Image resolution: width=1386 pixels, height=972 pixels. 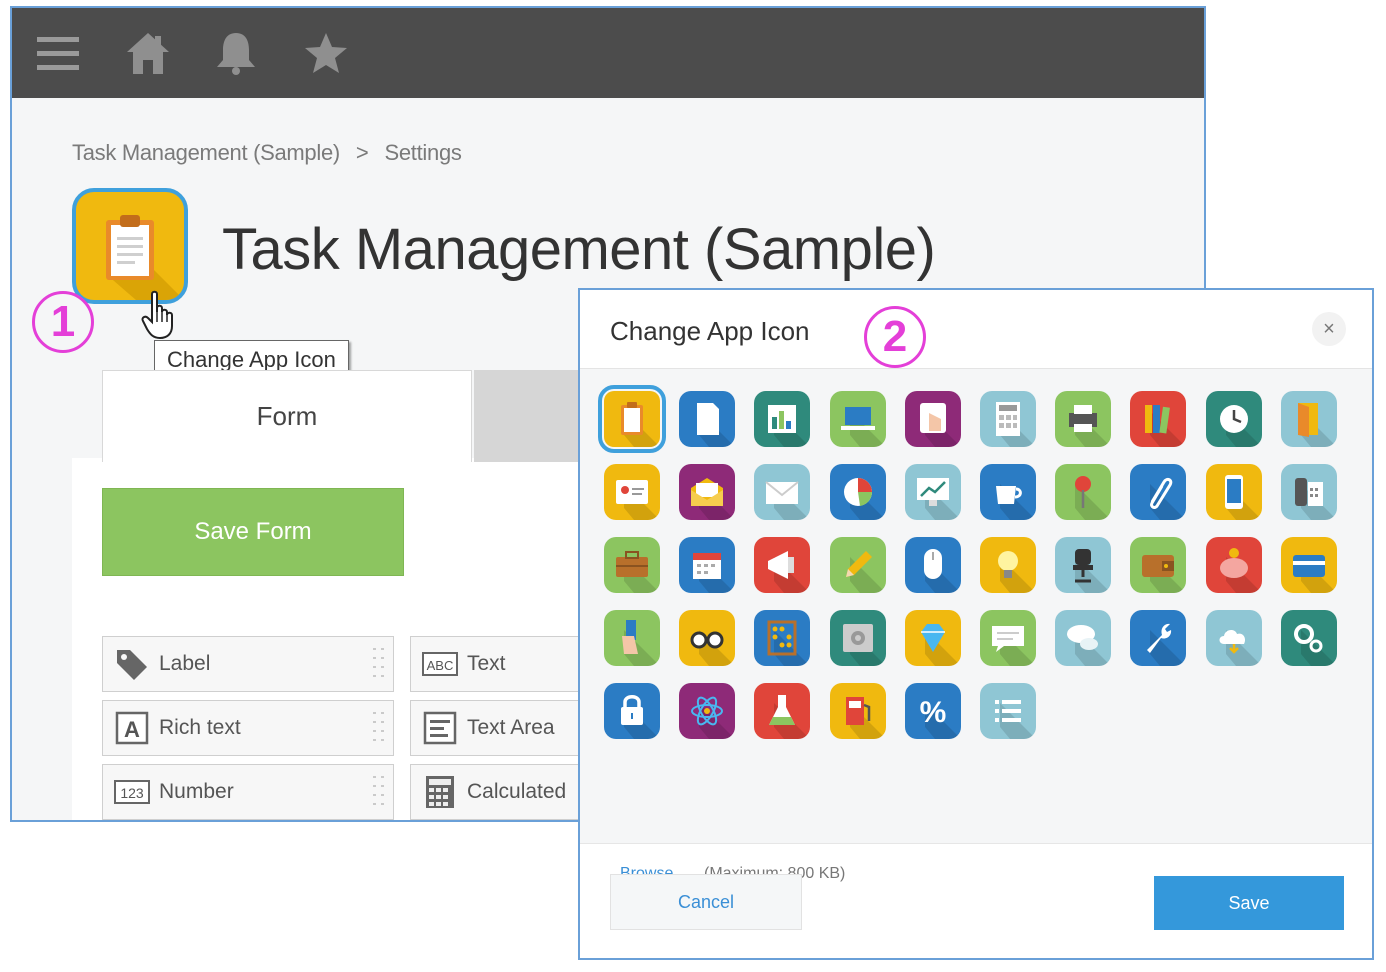 What do you see at coordinates (196, 791) in the screenshot?
I see `field-label-text: Number` at bounding box center [196, 791].